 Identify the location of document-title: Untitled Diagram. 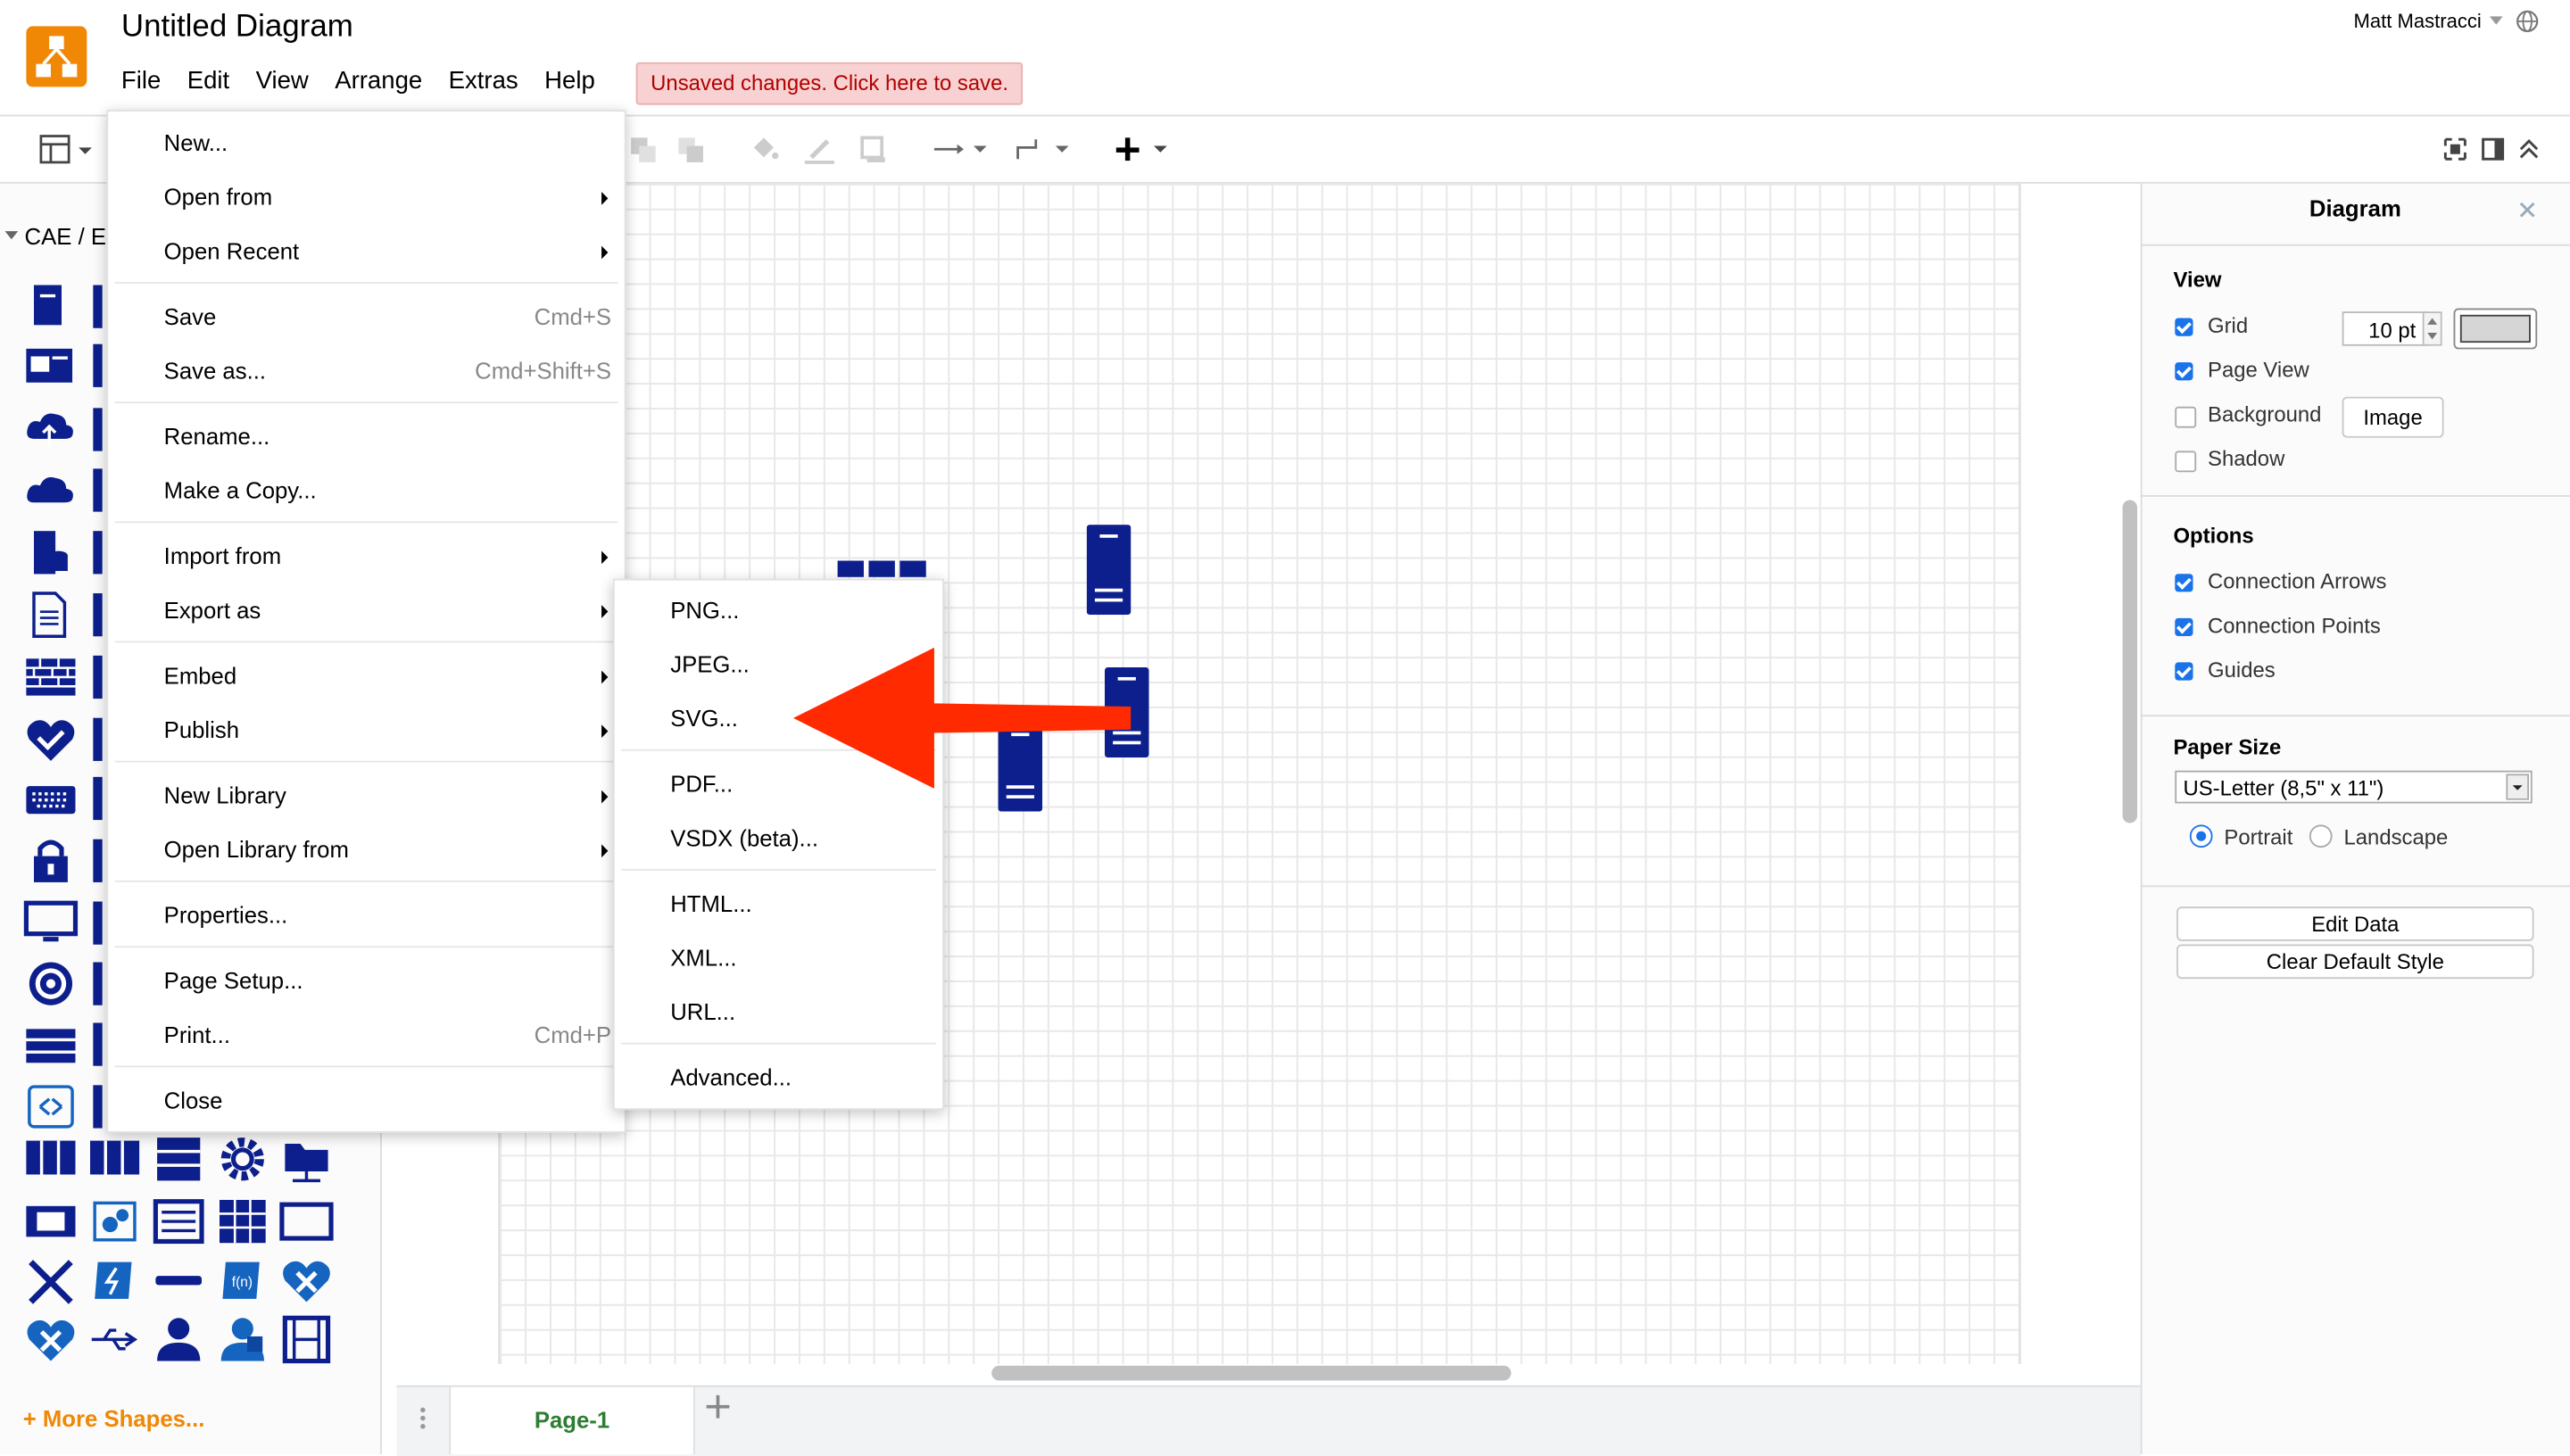
(237, 28).